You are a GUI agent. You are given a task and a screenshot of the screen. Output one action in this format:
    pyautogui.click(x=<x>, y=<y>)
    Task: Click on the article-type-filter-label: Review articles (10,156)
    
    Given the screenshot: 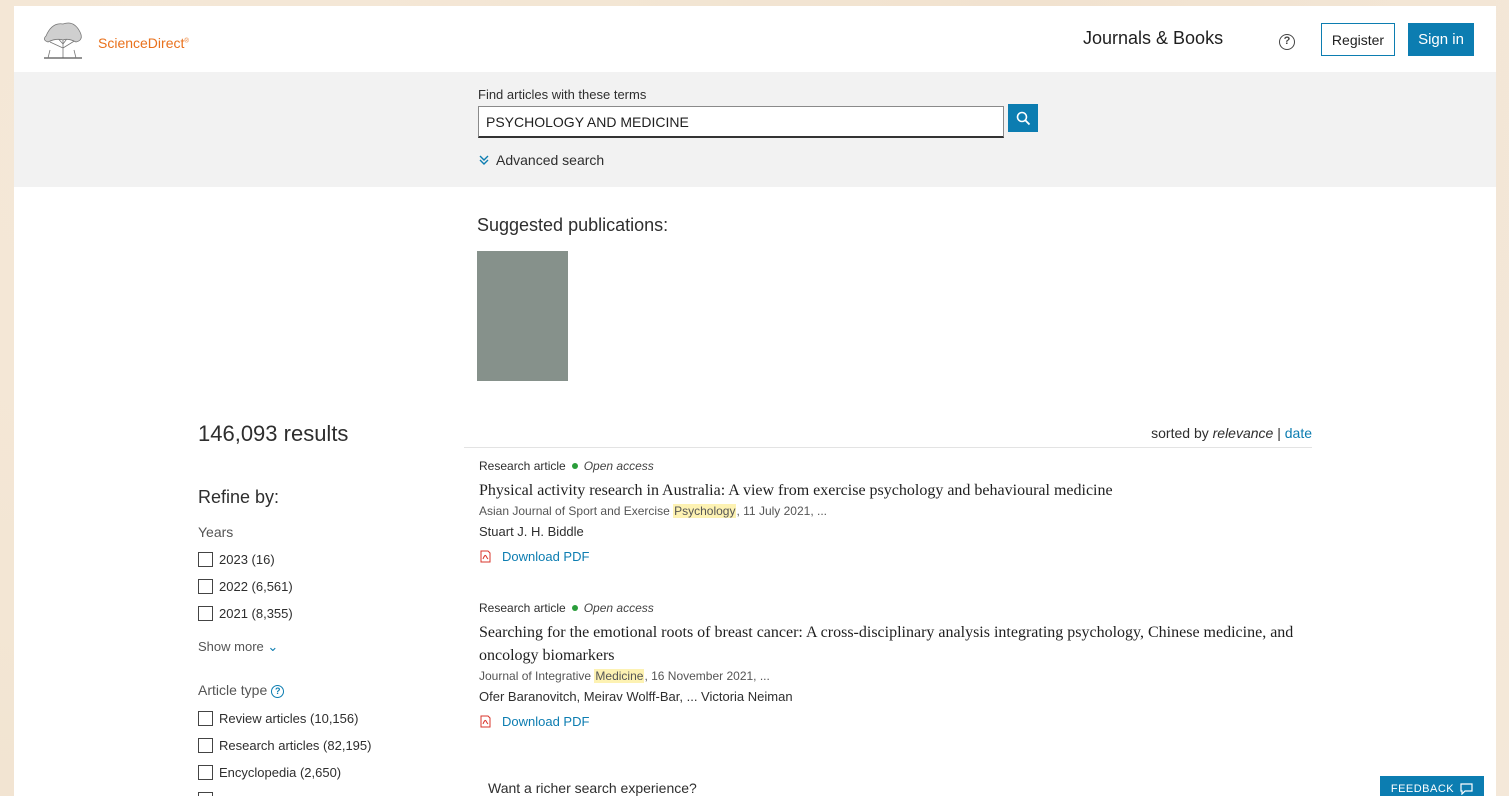 What is the action you would take?
    pyautogui.click(x=289, y=718)
    